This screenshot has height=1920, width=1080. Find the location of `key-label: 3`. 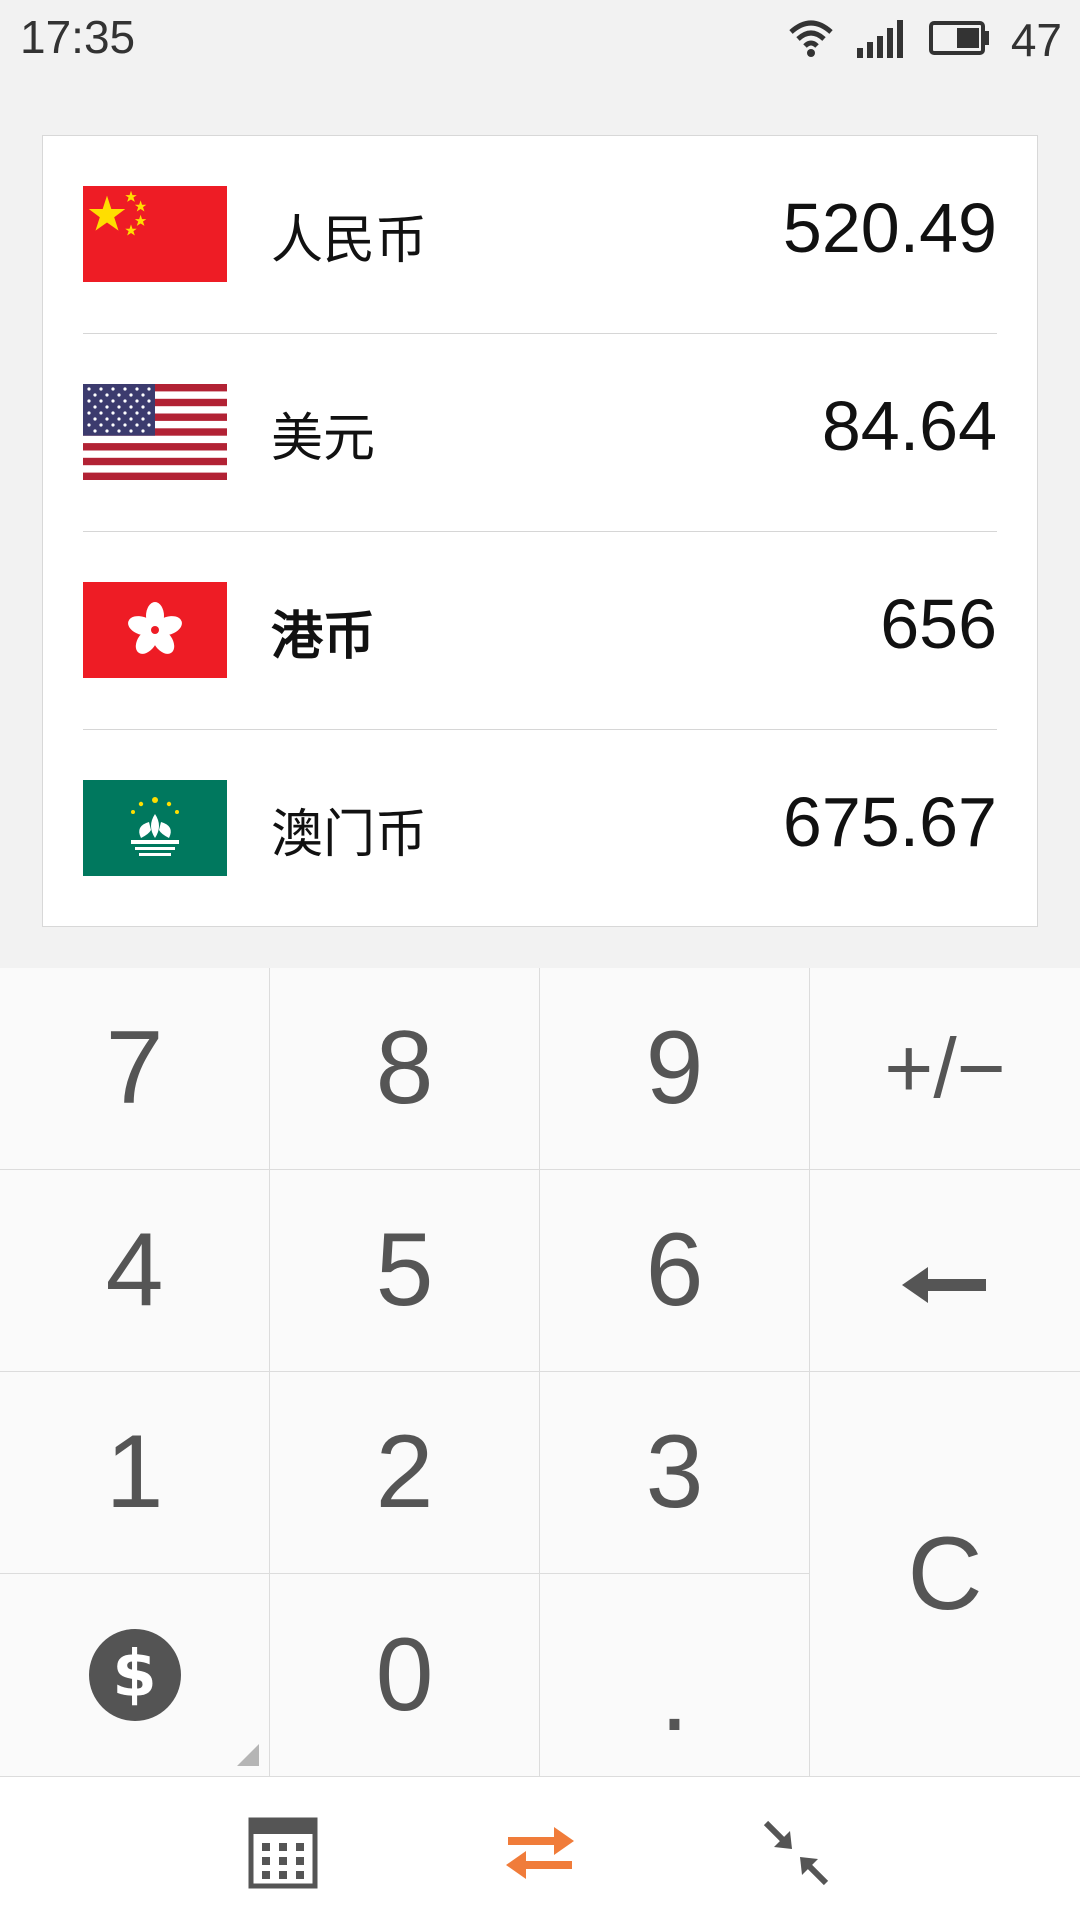

key-label: 3 is located at coordinates (674, 1472).